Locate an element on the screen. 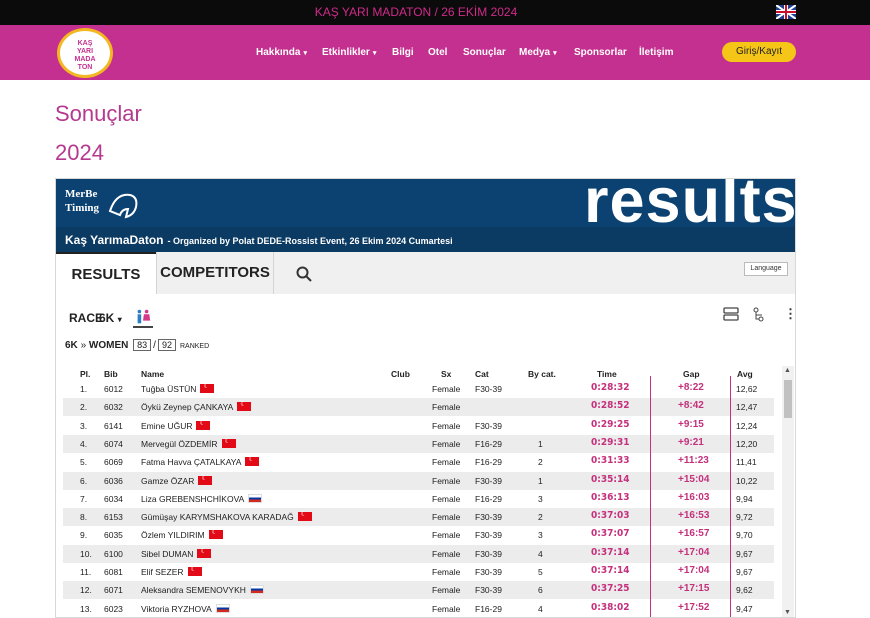 This screenshot has width=870, height=618. name-cell: Sibel DUMAN is located at coordinates (176, 553).